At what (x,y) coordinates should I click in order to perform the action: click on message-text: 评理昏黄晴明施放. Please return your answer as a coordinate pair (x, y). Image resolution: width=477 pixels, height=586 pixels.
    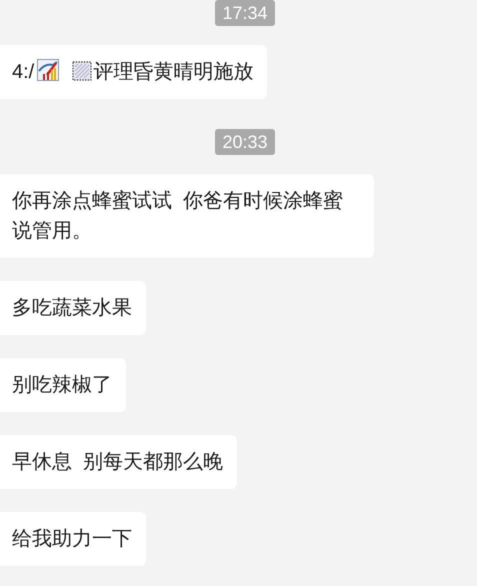
    Looking at the image, I should click on (173, 72).